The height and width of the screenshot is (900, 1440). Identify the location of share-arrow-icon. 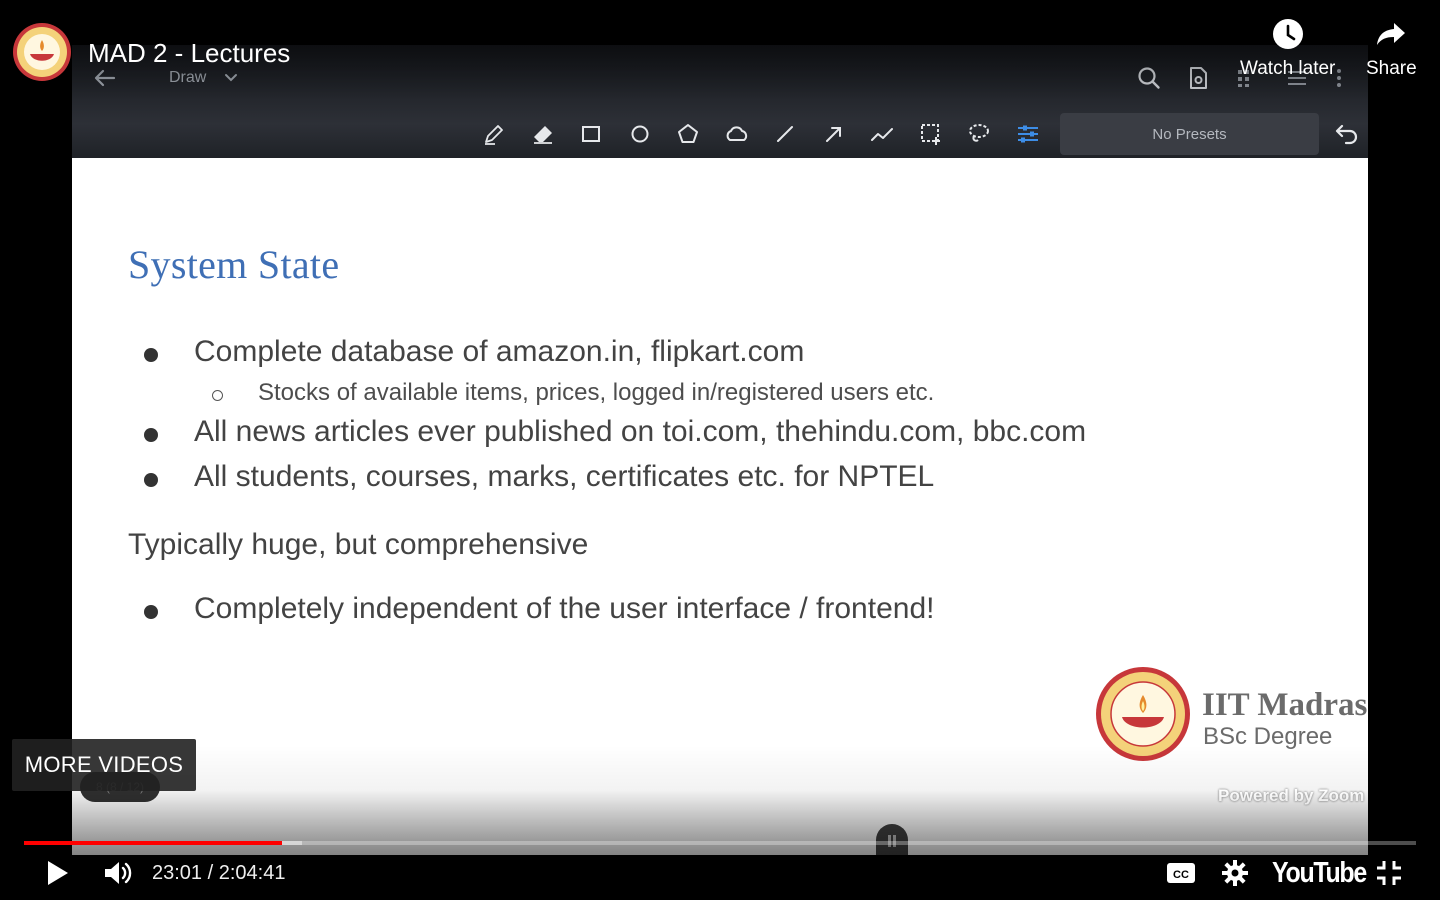
(1391, 34).